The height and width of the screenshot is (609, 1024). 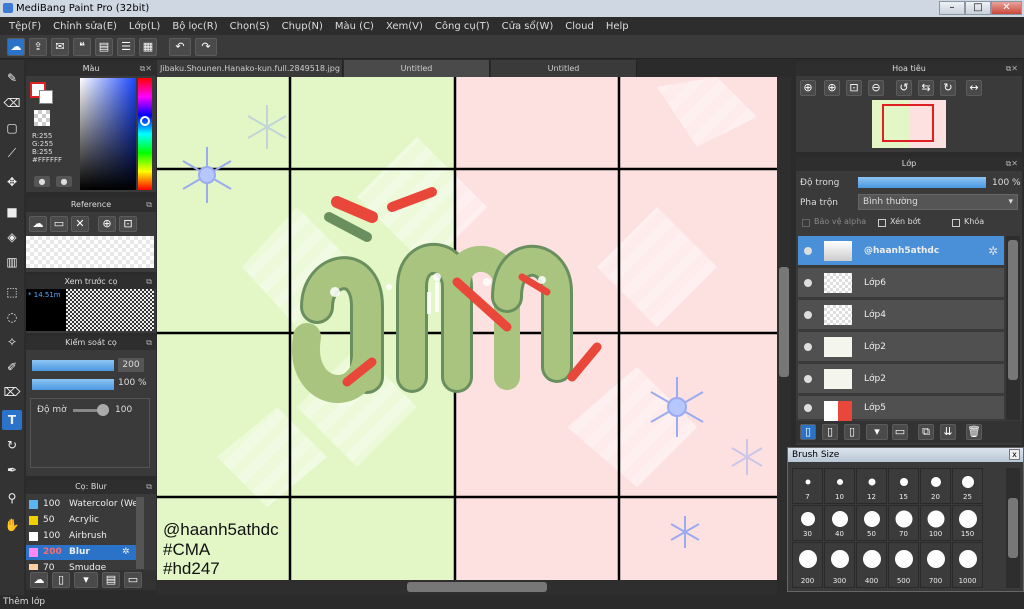 I want to click on brush-size-cell: 700, so click(x=935, y=565).